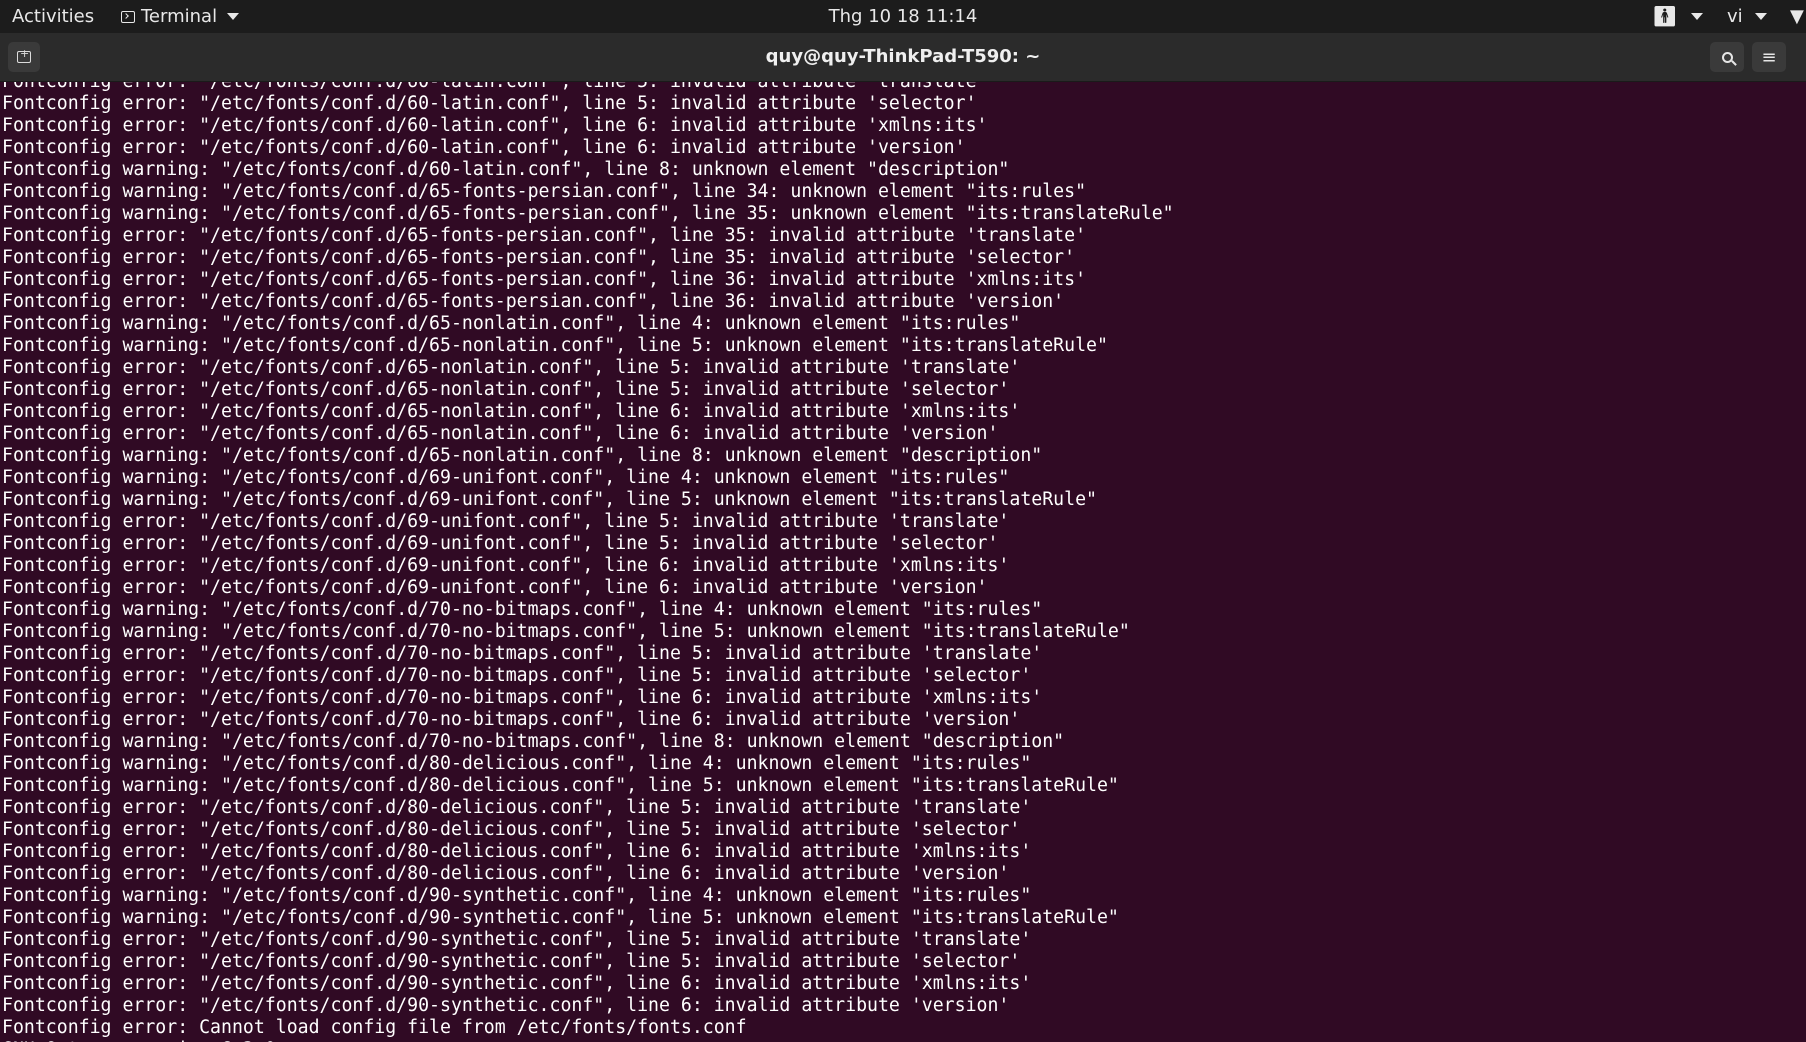 The width and height of the screenshot is (1806, 1042). I want to click on search-icon, so click(1727, 57).